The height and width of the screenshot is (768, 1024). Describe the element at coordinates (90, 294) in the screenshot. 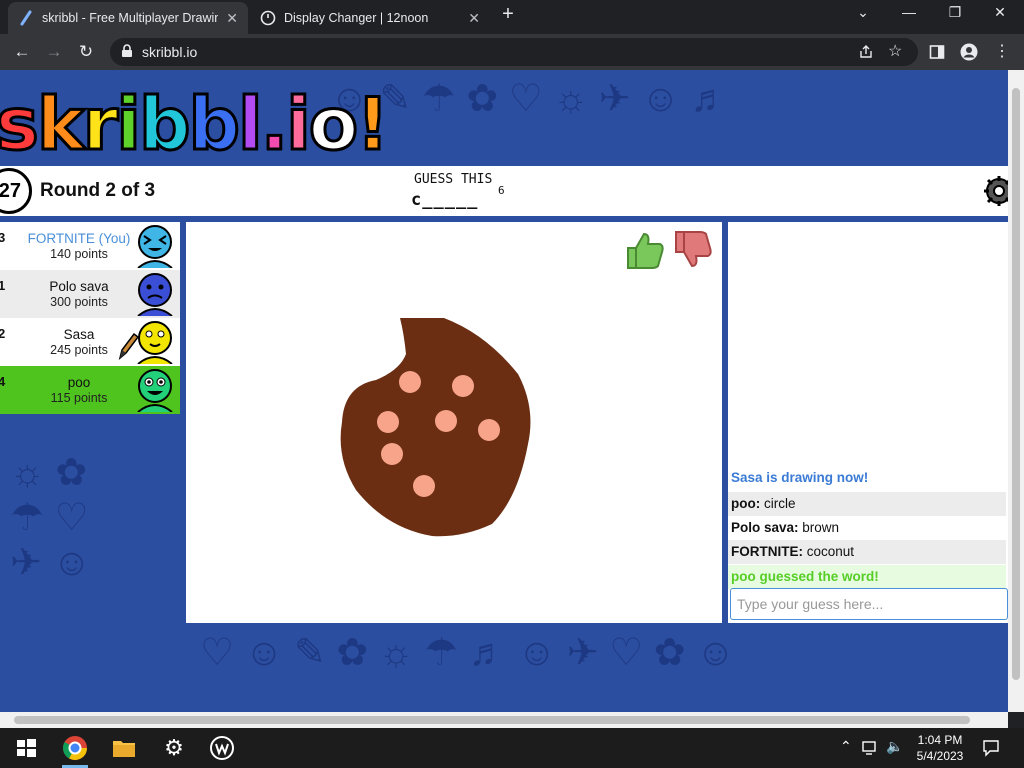

I see `player-row: 1 Polo sava 300 points` at that location.